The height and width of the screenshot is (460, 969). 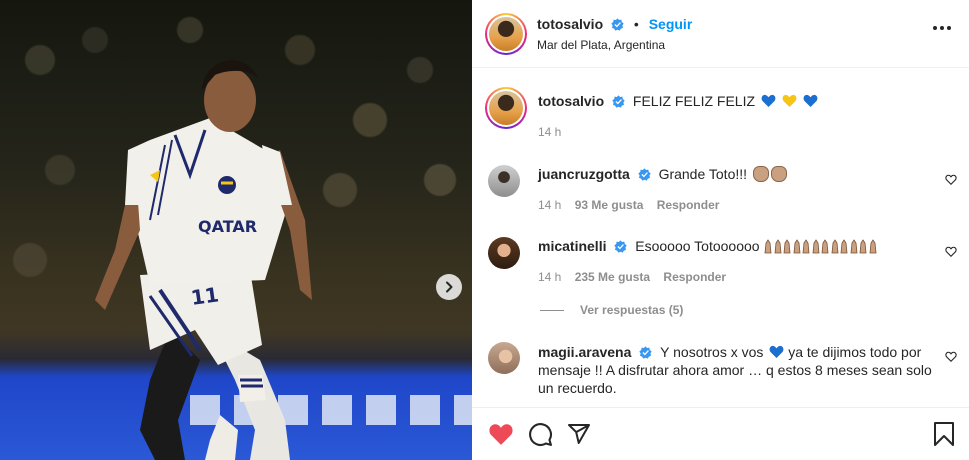 I want to click on view-replies-label: Ver respuestas (5), so click(x=632, y=310).